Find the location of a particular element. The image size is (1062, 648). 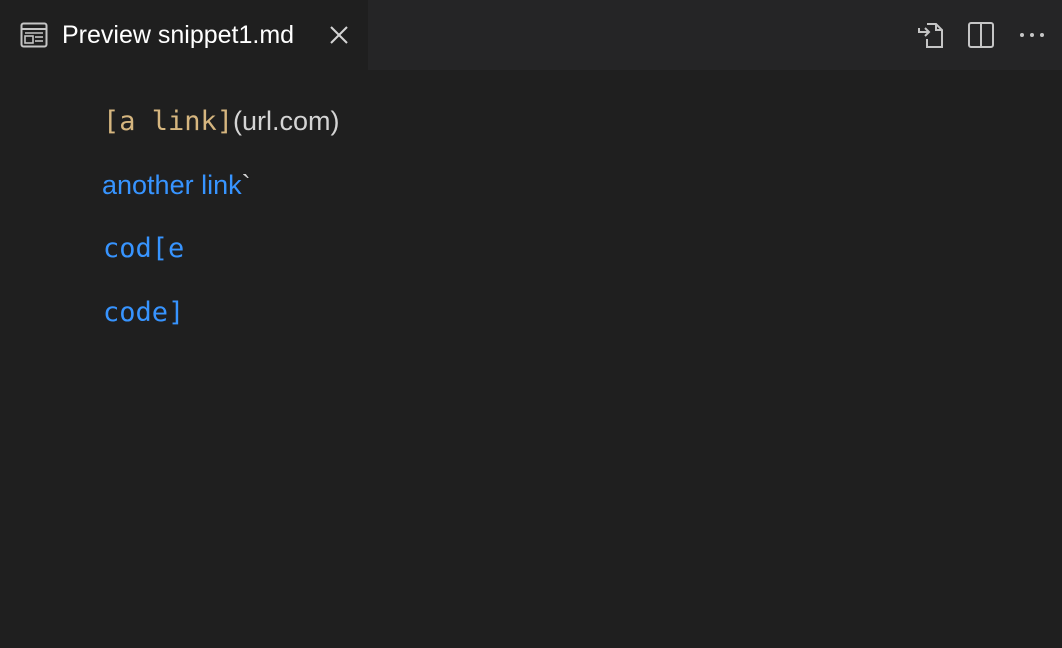

tab-preview-snippet1: Preview snippet1.md is located at coordinates (184, 35).